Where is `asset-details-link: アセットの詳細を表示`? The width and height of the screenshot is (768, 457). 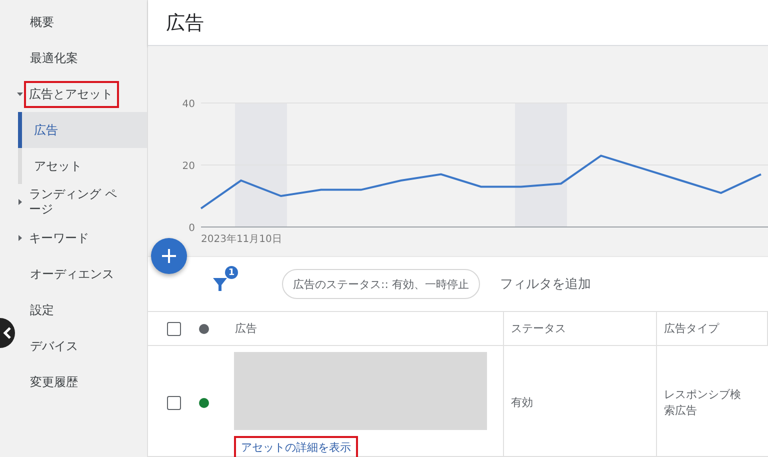 asset-details-link: アセットの詳細を表示 is located at coordinates (296, 446).